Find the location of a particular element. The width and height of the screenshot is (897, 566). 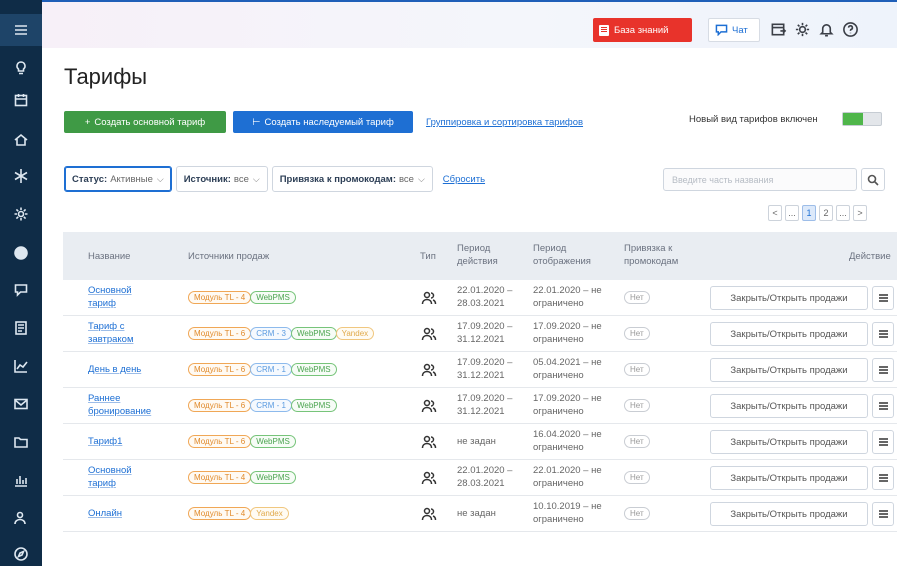

mail-icon is located at coordinates (21, 404).